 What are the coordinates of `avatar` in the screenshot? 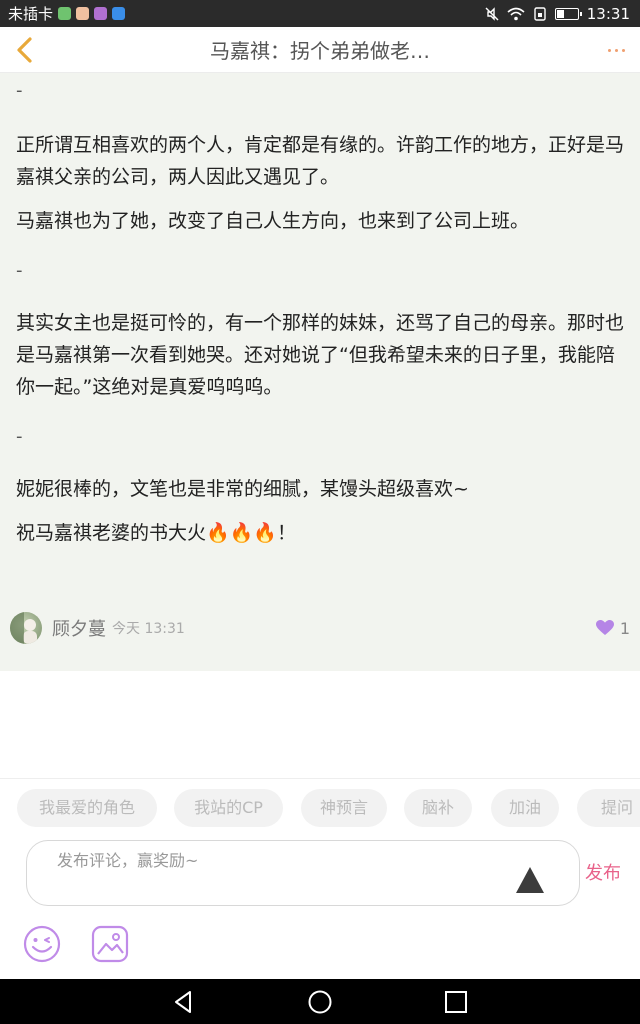 It's located at (26, 628).